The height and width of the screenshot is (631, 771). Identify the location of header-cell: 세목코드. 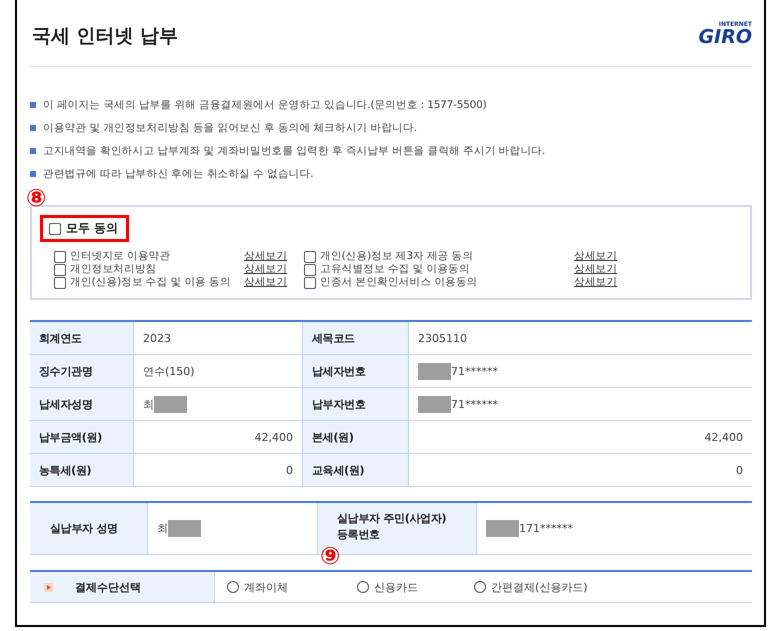
(356, 338).